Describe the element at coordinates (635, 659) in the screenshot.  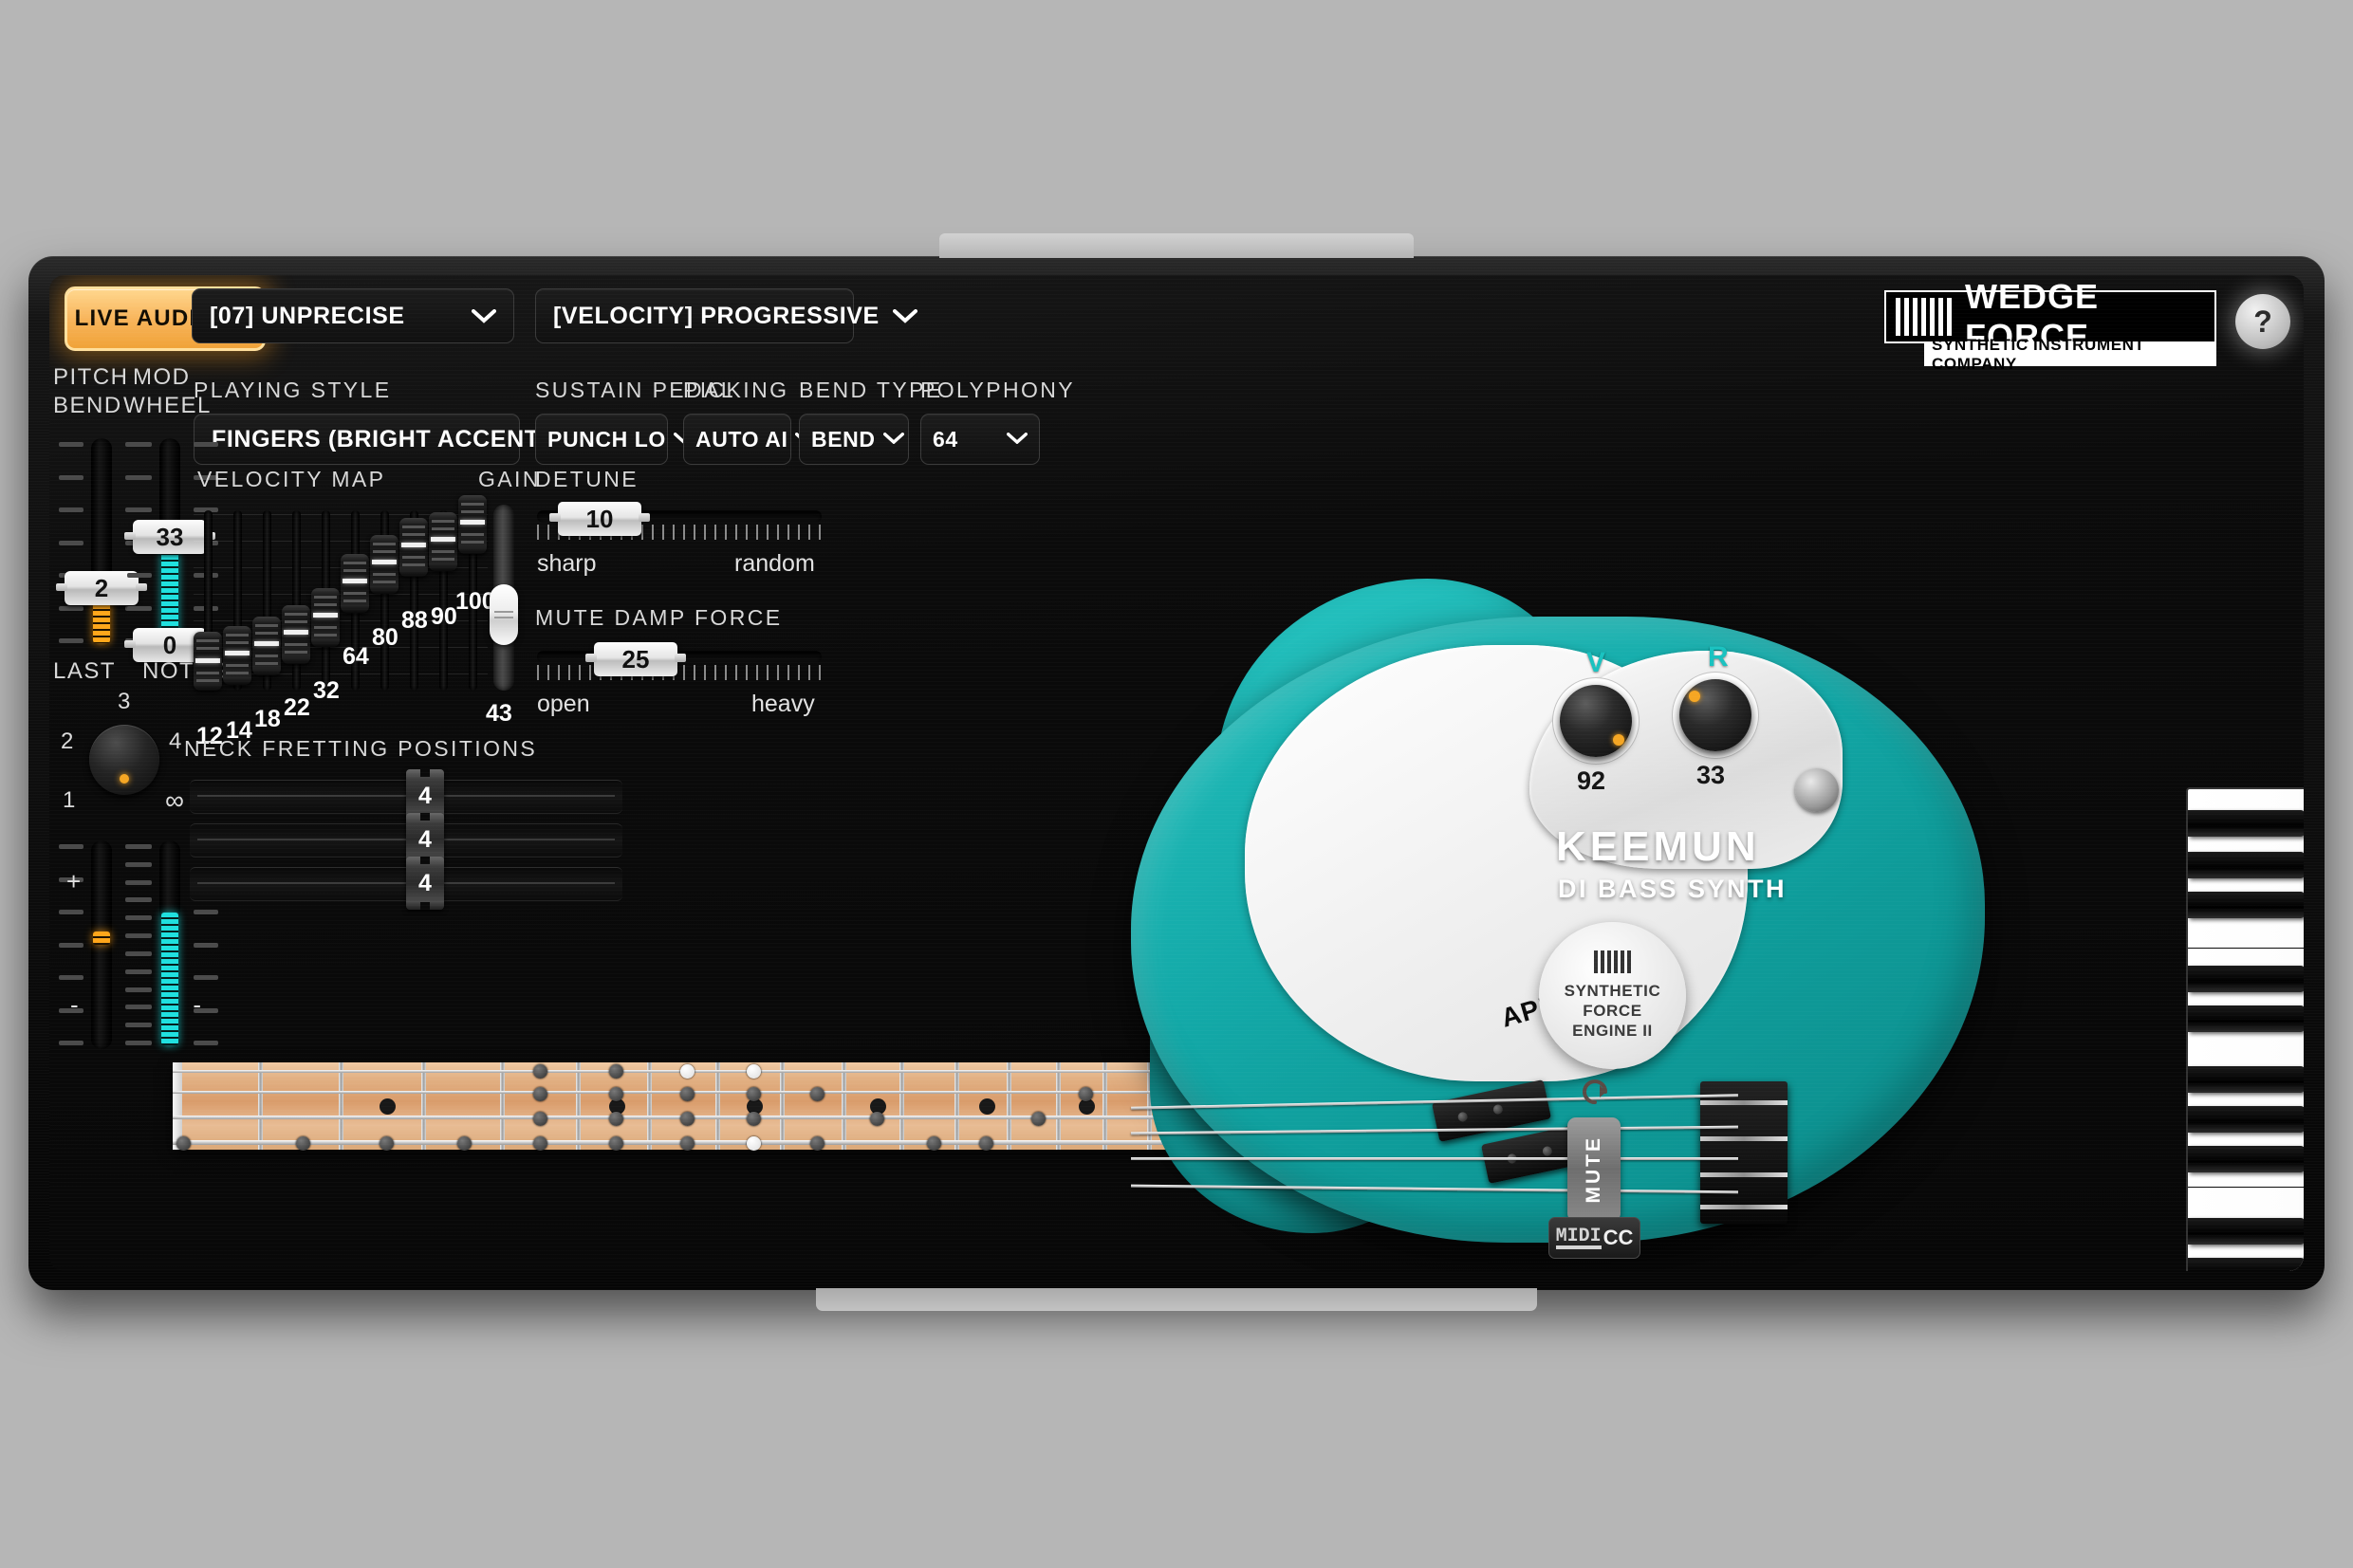
I see `mute-damp-slider-thumb: 25` at that location.